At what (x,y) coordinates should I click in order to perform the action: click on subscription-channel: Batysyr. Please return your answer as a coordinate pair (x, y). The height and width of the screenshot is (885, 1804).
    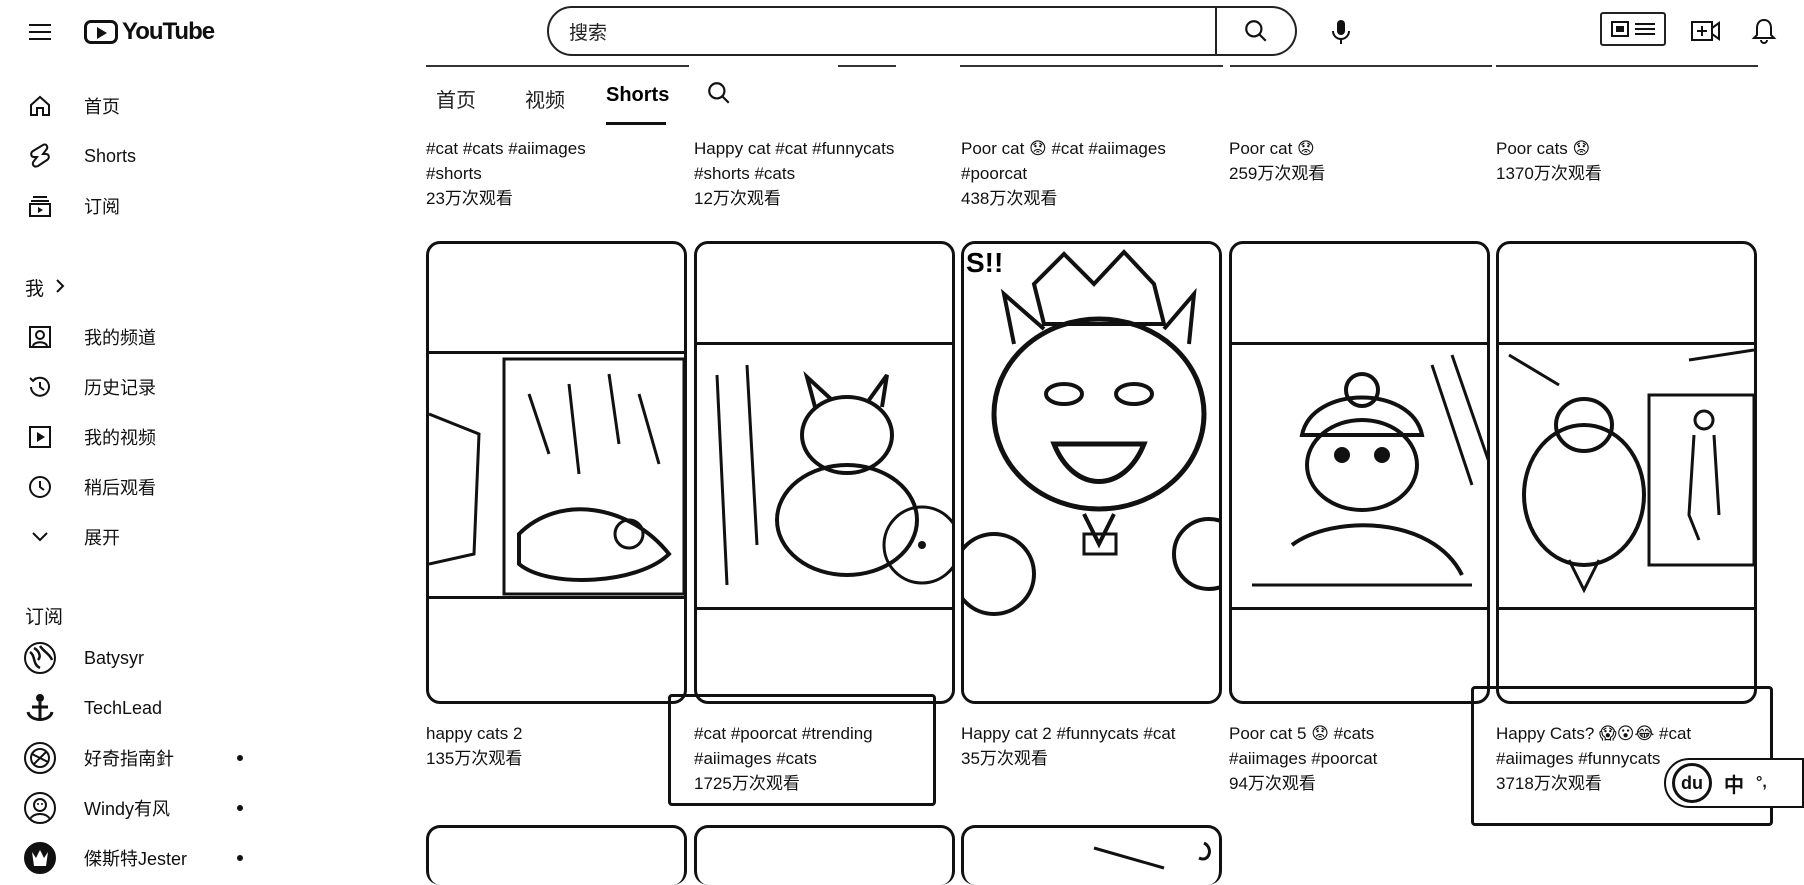
    Looking at the image, I should click on (150, 658).